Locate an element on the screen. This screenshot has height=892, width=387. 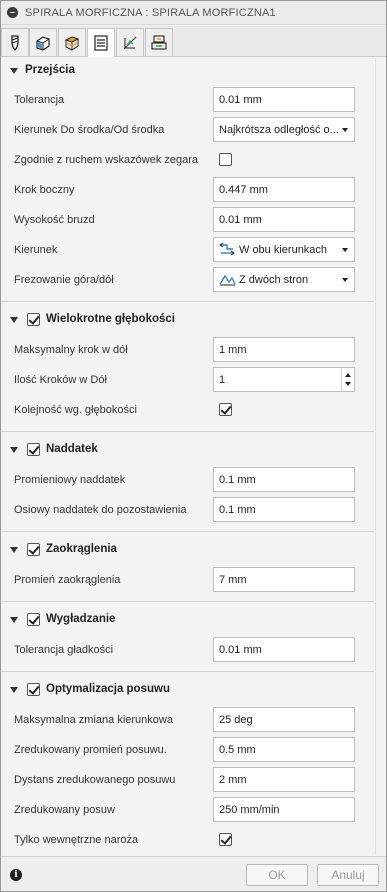
tab-linking is located at coordinates (130, 42).